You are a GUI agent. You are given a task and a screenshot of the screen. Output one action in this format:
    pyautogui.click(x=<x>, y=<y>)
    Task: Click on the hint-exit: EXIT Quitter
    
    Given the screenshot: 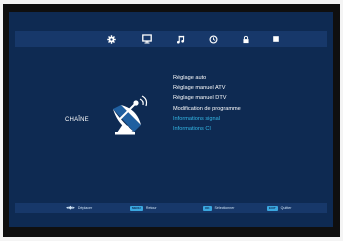 What is the action you would take?
    pyautogui.click(x=279, y=208)
    